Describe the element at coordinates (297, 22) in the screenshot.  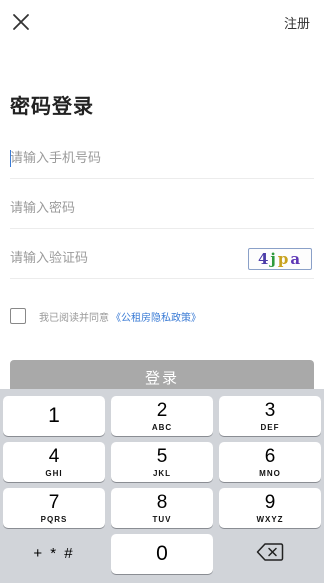
I see `register-link: 注册` at that location.